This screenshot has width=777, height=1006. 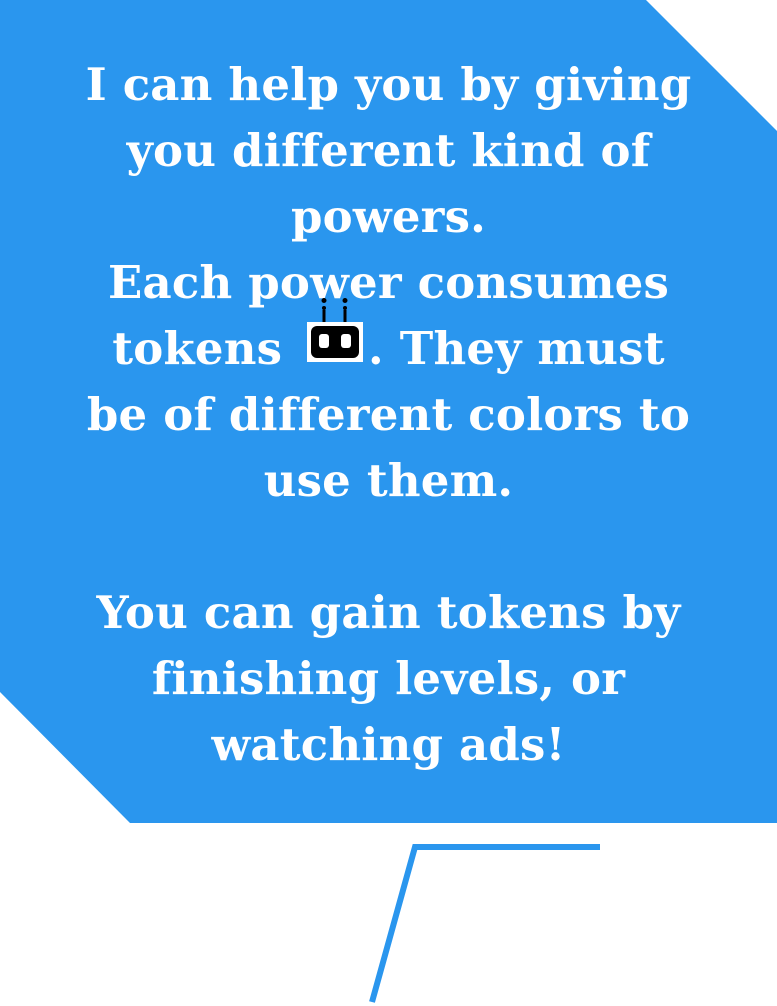 What do you see at coordinates (484, 923) in the screenshot?
I see `bubble-tail` at bounding box center [484, 923].